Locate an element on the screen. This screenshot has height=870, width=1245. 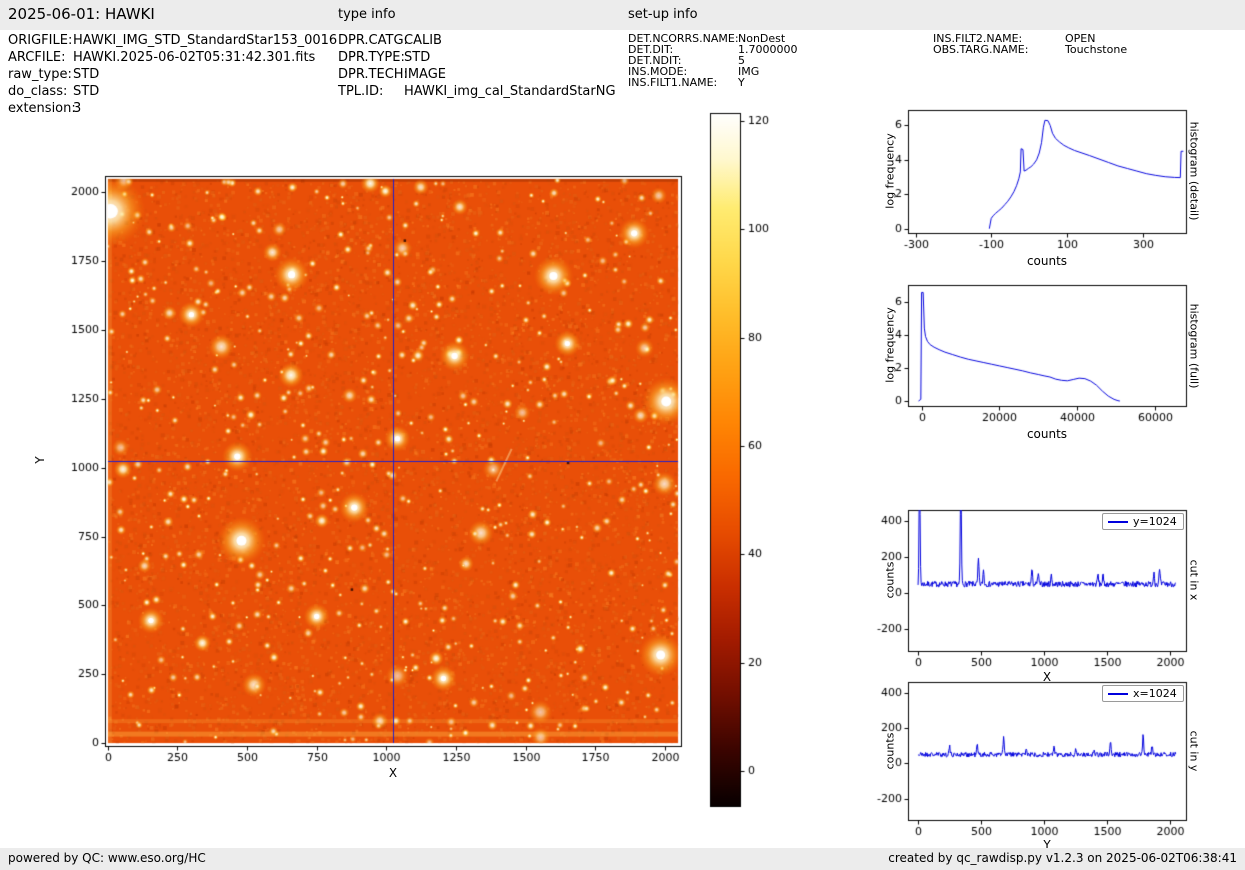
cut-y-ylabel: counts is located at coordinates (890, 751).